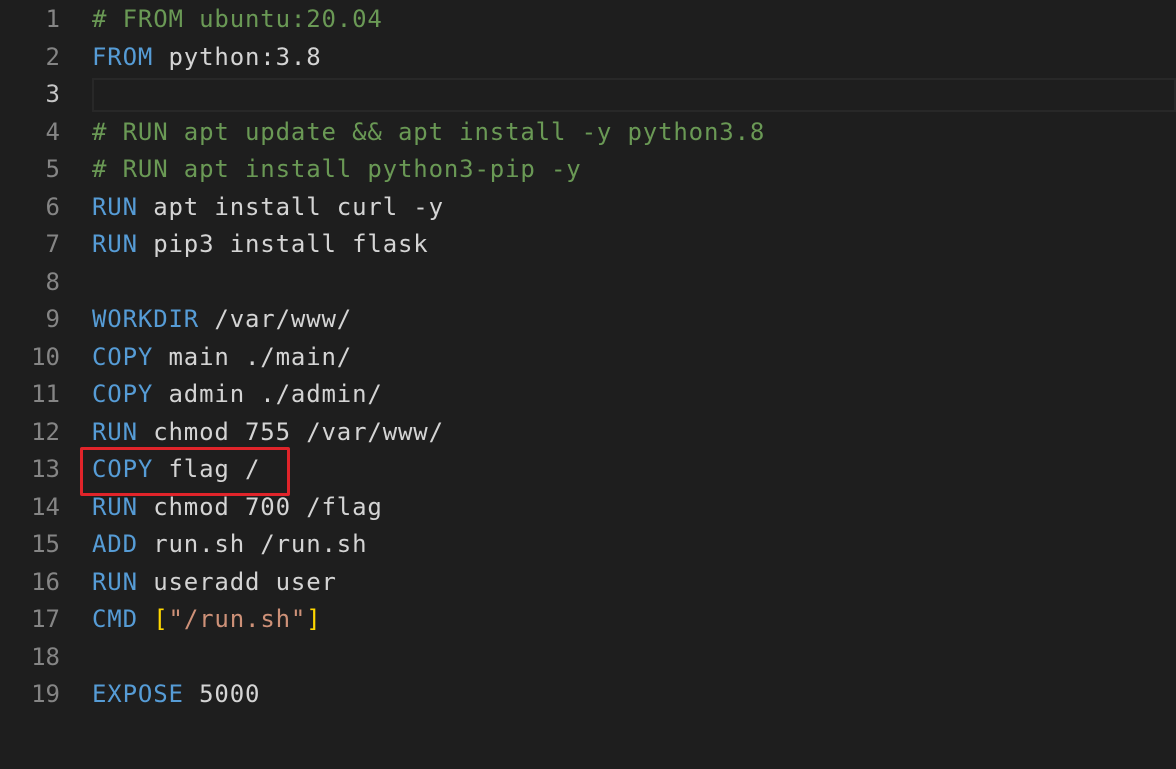  What do you see at coordinates (45, 394) in the screenshot?
I see `line-number: 11` at bounding box center [45, 394].